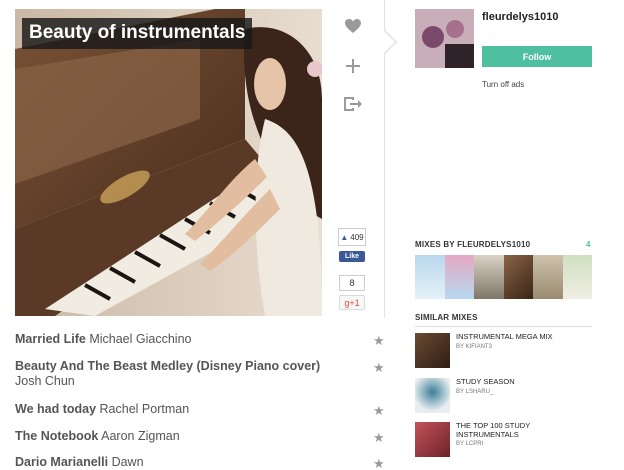 Image resolution: width=624 pixels, height=470 pixels. I want to click on mix-title: Beauty of instrumentals, so click(137, 33).